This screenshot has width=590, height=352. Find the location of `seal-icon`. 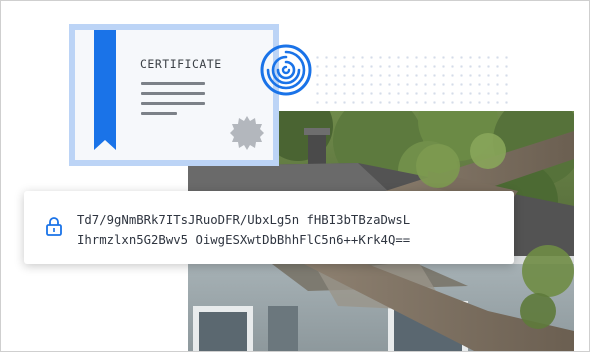

seal-icon is located at coordinates (247, 133).